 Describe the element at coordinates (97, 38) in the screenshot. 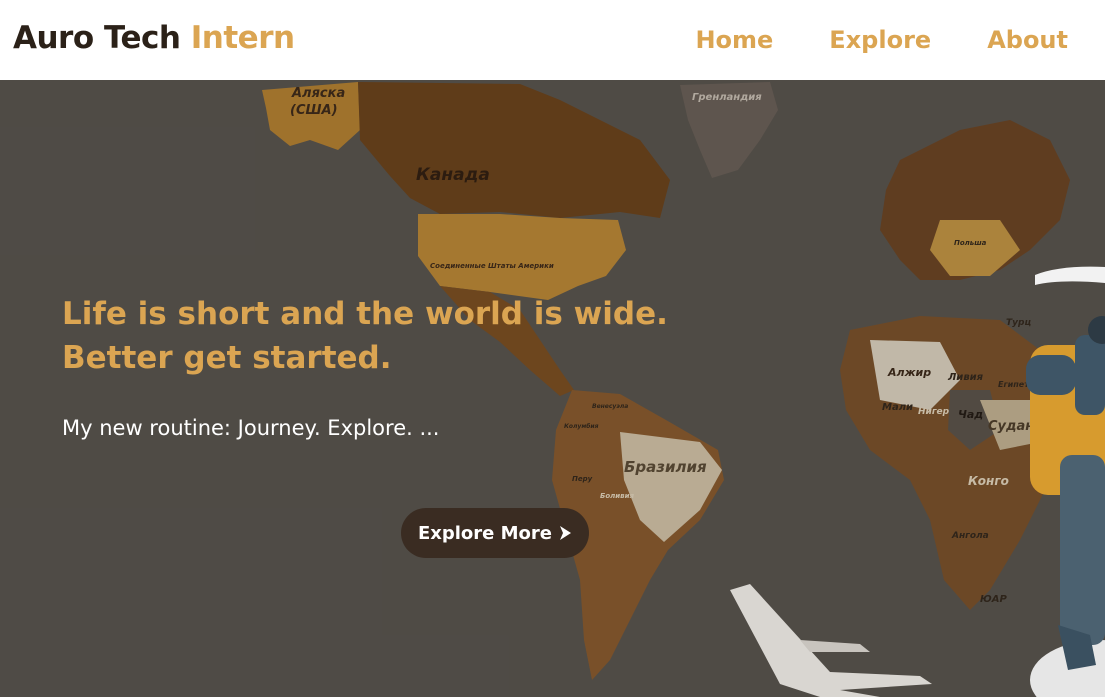

I see `brand-primary: Auro Tech` at that location.